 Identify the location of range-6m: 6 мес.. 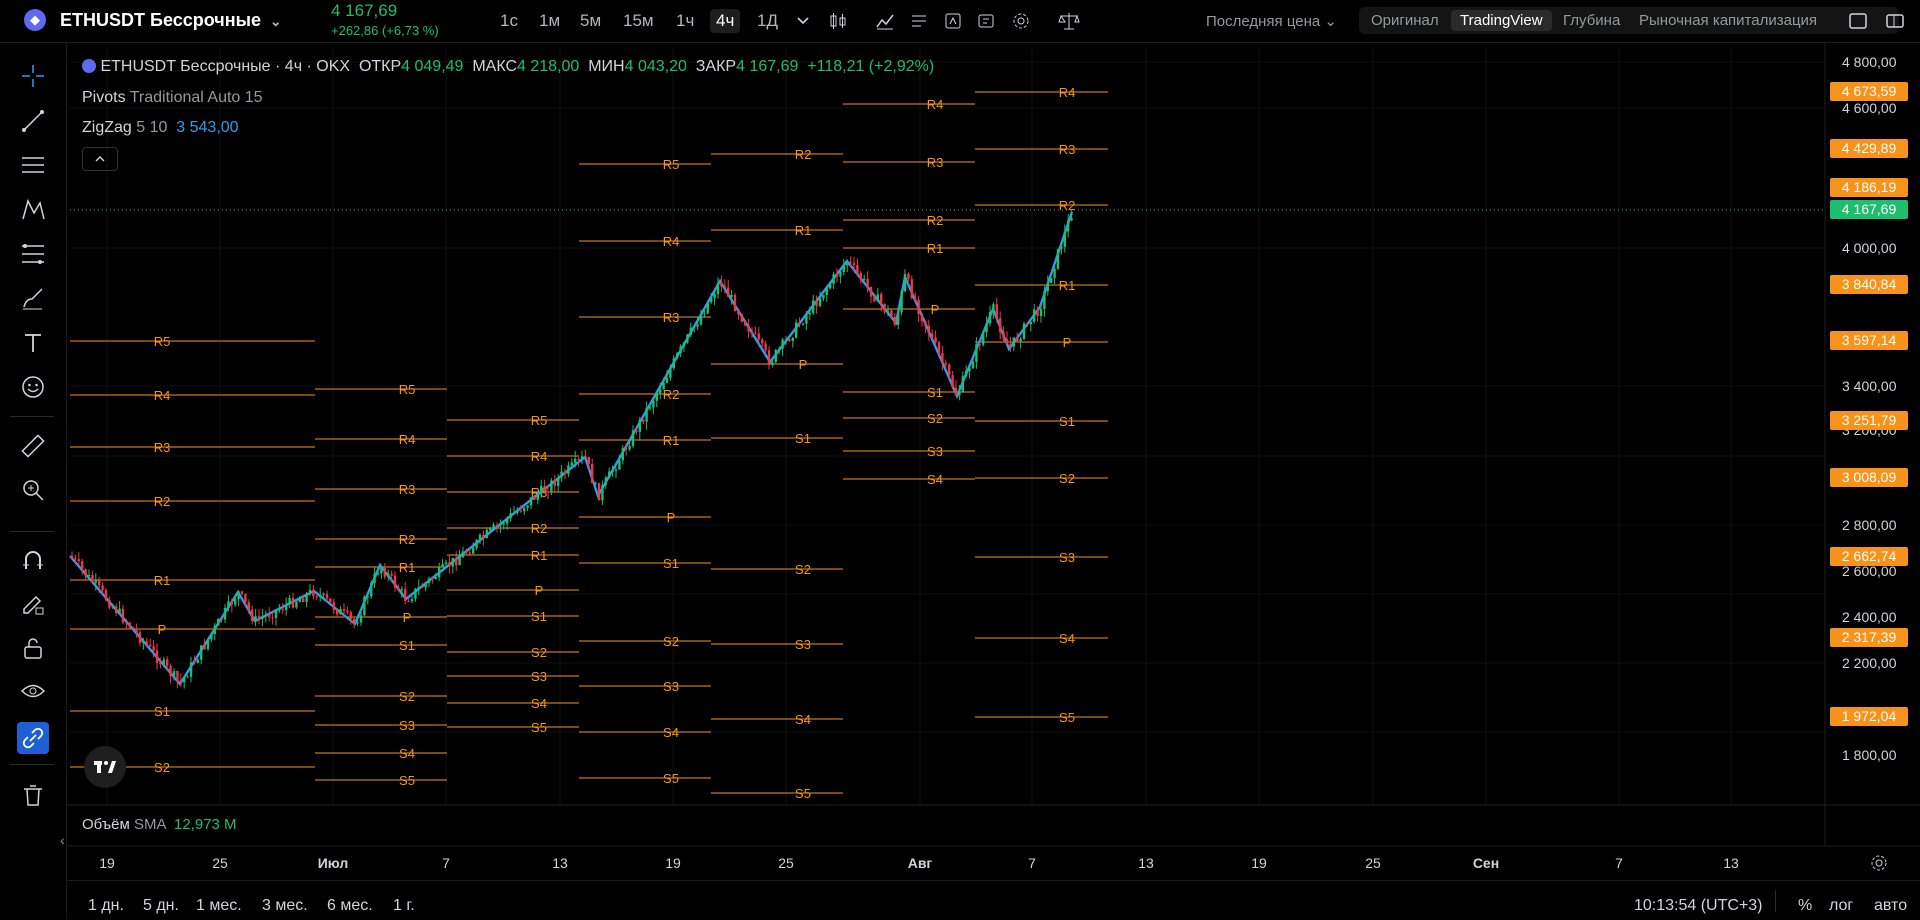
(350, 906).